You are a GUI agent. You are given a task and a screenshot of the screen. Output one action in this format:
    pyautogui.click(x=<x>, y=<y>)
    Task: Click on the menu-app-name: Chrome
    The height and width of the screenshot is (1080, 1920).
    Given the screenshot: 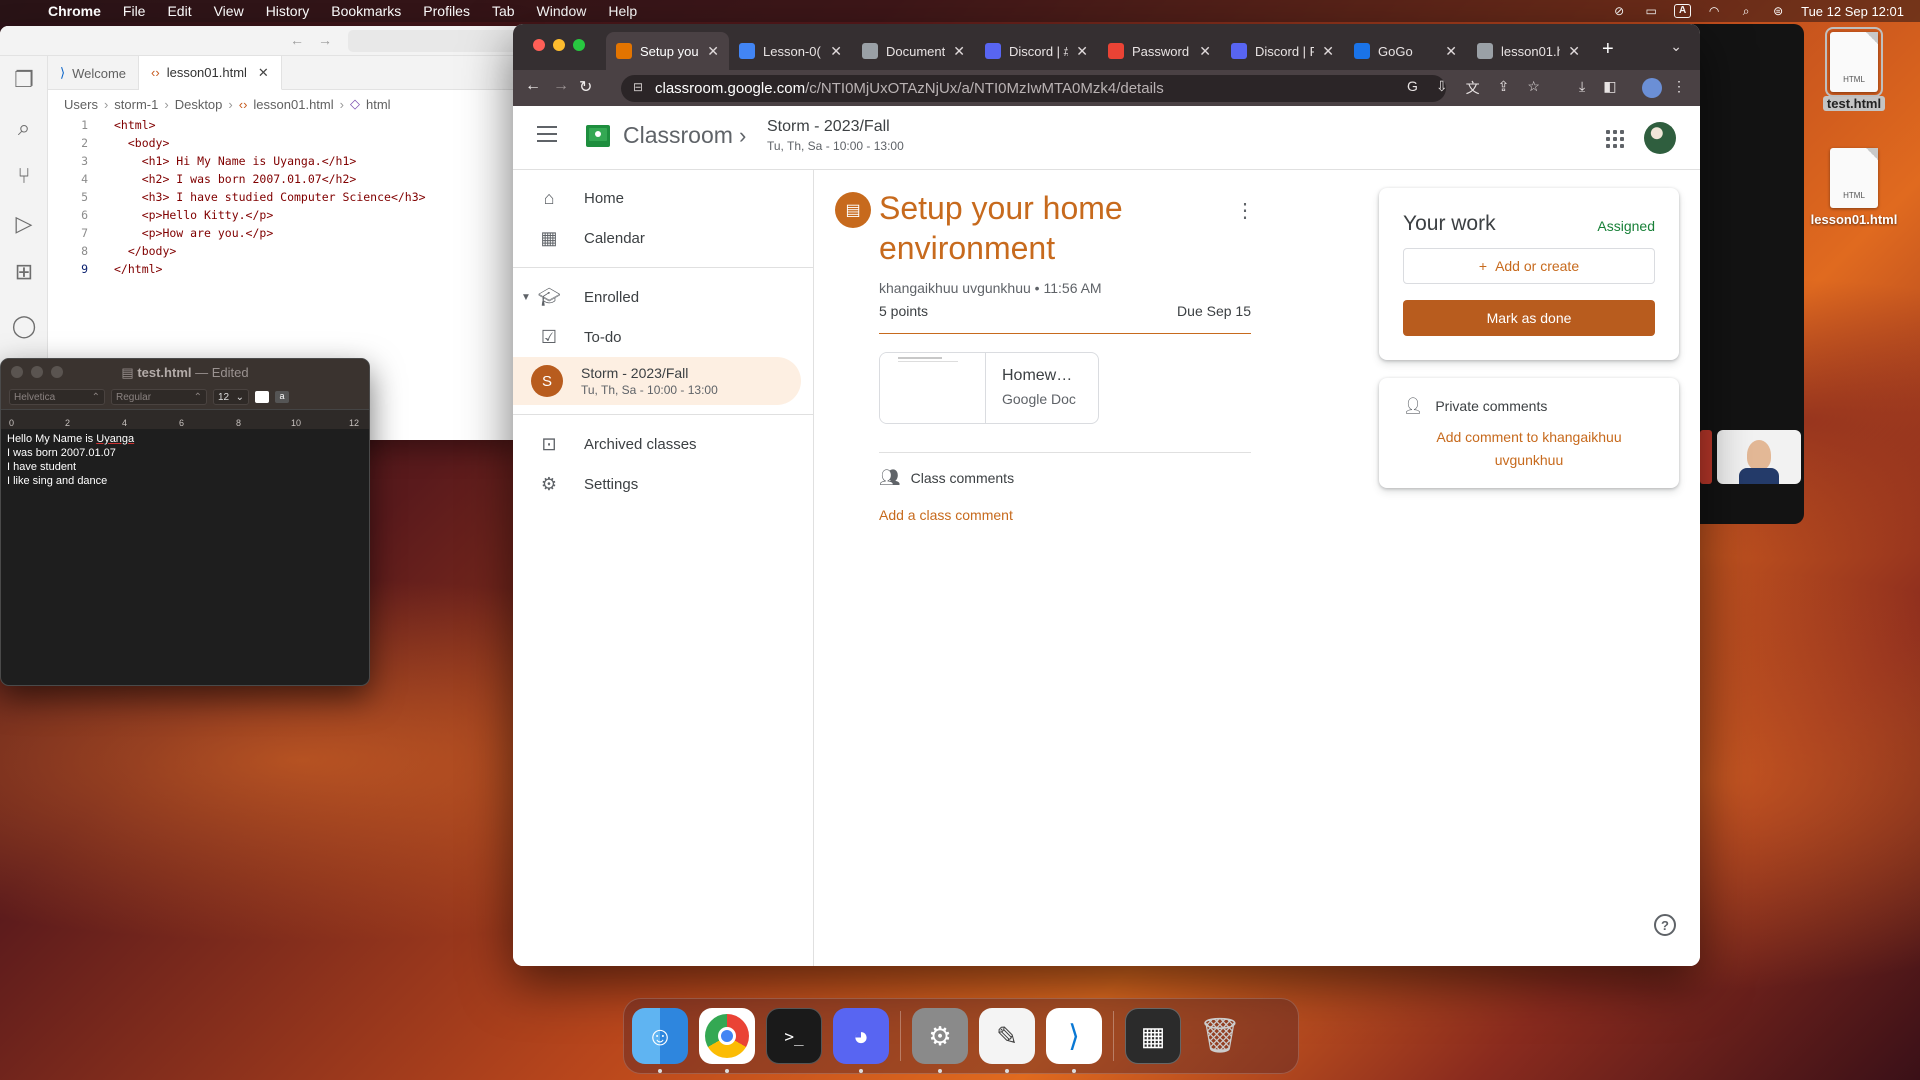 What is the action you would take?
    pyautogui.click(x=74, y=11)
    